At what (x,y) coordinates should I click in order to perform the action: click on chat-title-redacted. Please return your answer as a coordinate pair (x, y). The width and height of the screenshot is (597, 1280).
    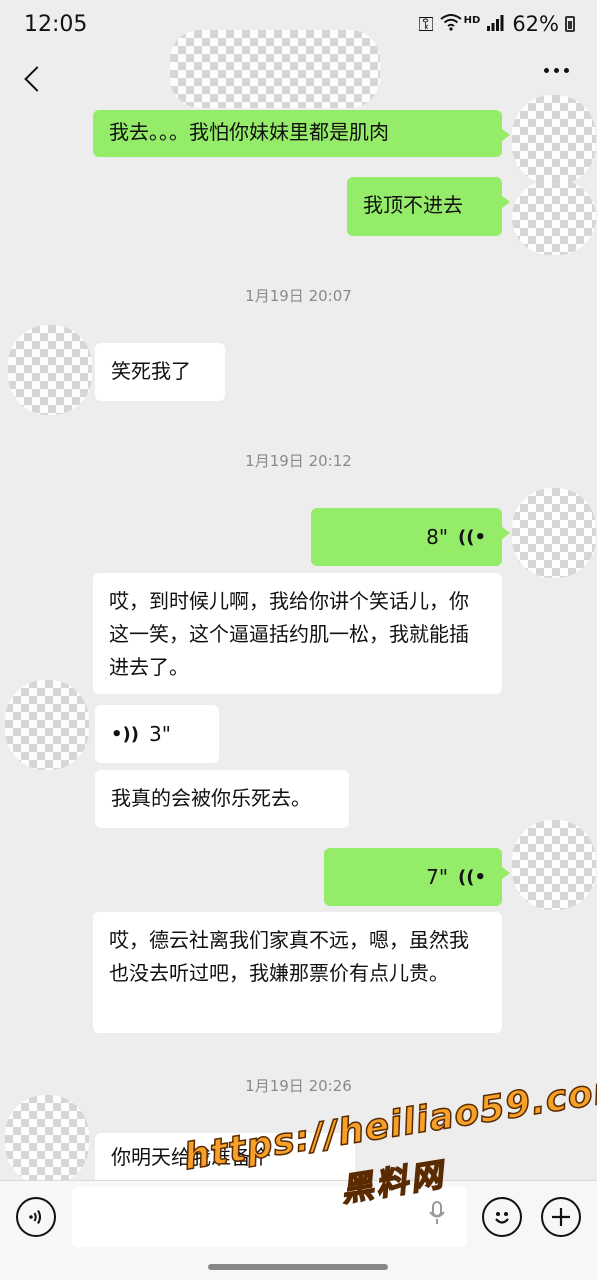
    Looking at the image, I should click on (275, 69).